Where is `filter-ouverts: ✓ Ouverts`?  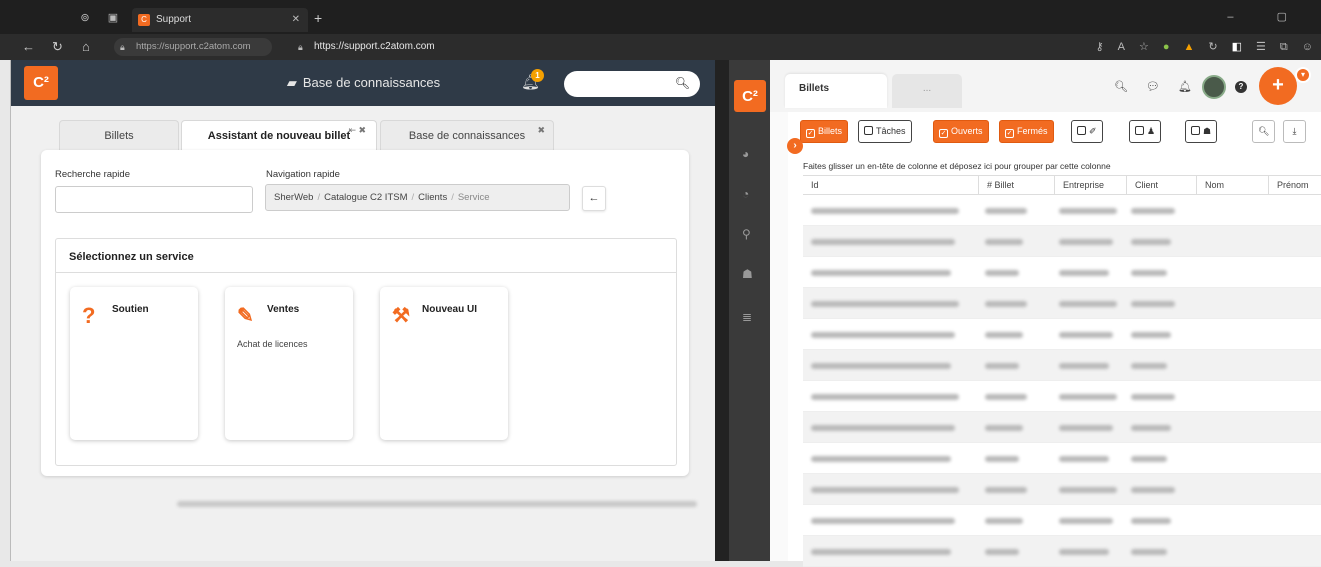 filter-ouverts: ✓ Ouverts is located at coordinates (961, 131).